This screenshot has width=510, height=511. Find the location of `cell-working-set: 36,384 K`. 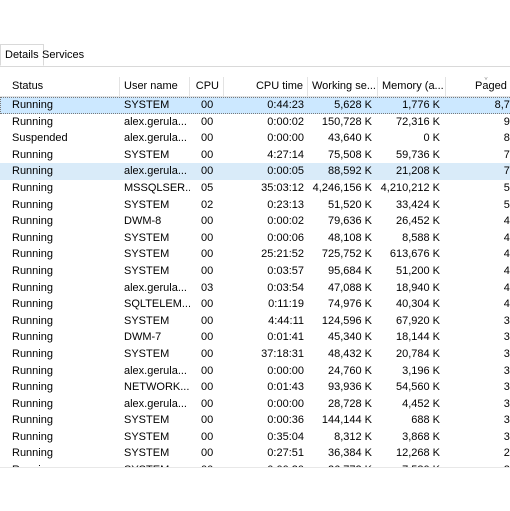

cell-working-set: 36,384 K is located at coordinates (349, 453).